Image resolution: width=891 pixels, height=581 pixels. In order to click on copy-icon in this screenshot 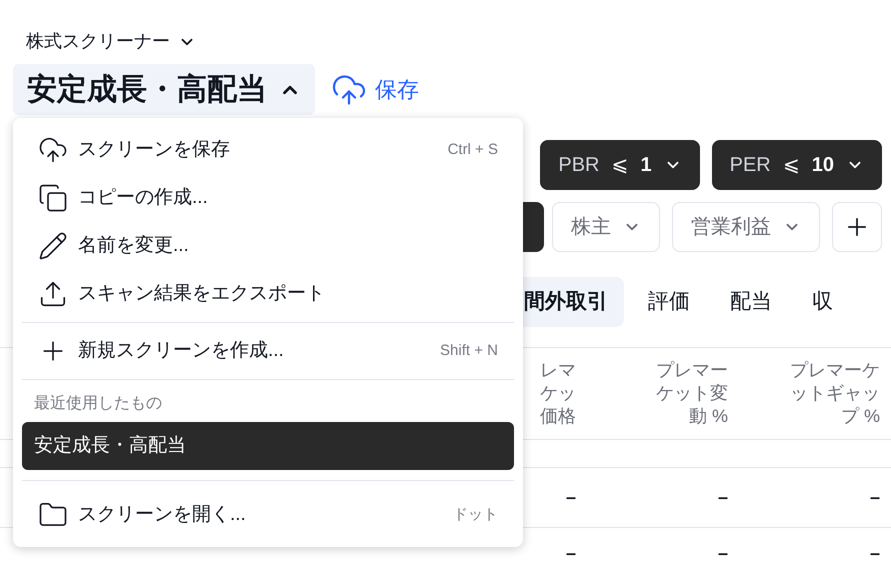, I will do `click(53, 198)`.